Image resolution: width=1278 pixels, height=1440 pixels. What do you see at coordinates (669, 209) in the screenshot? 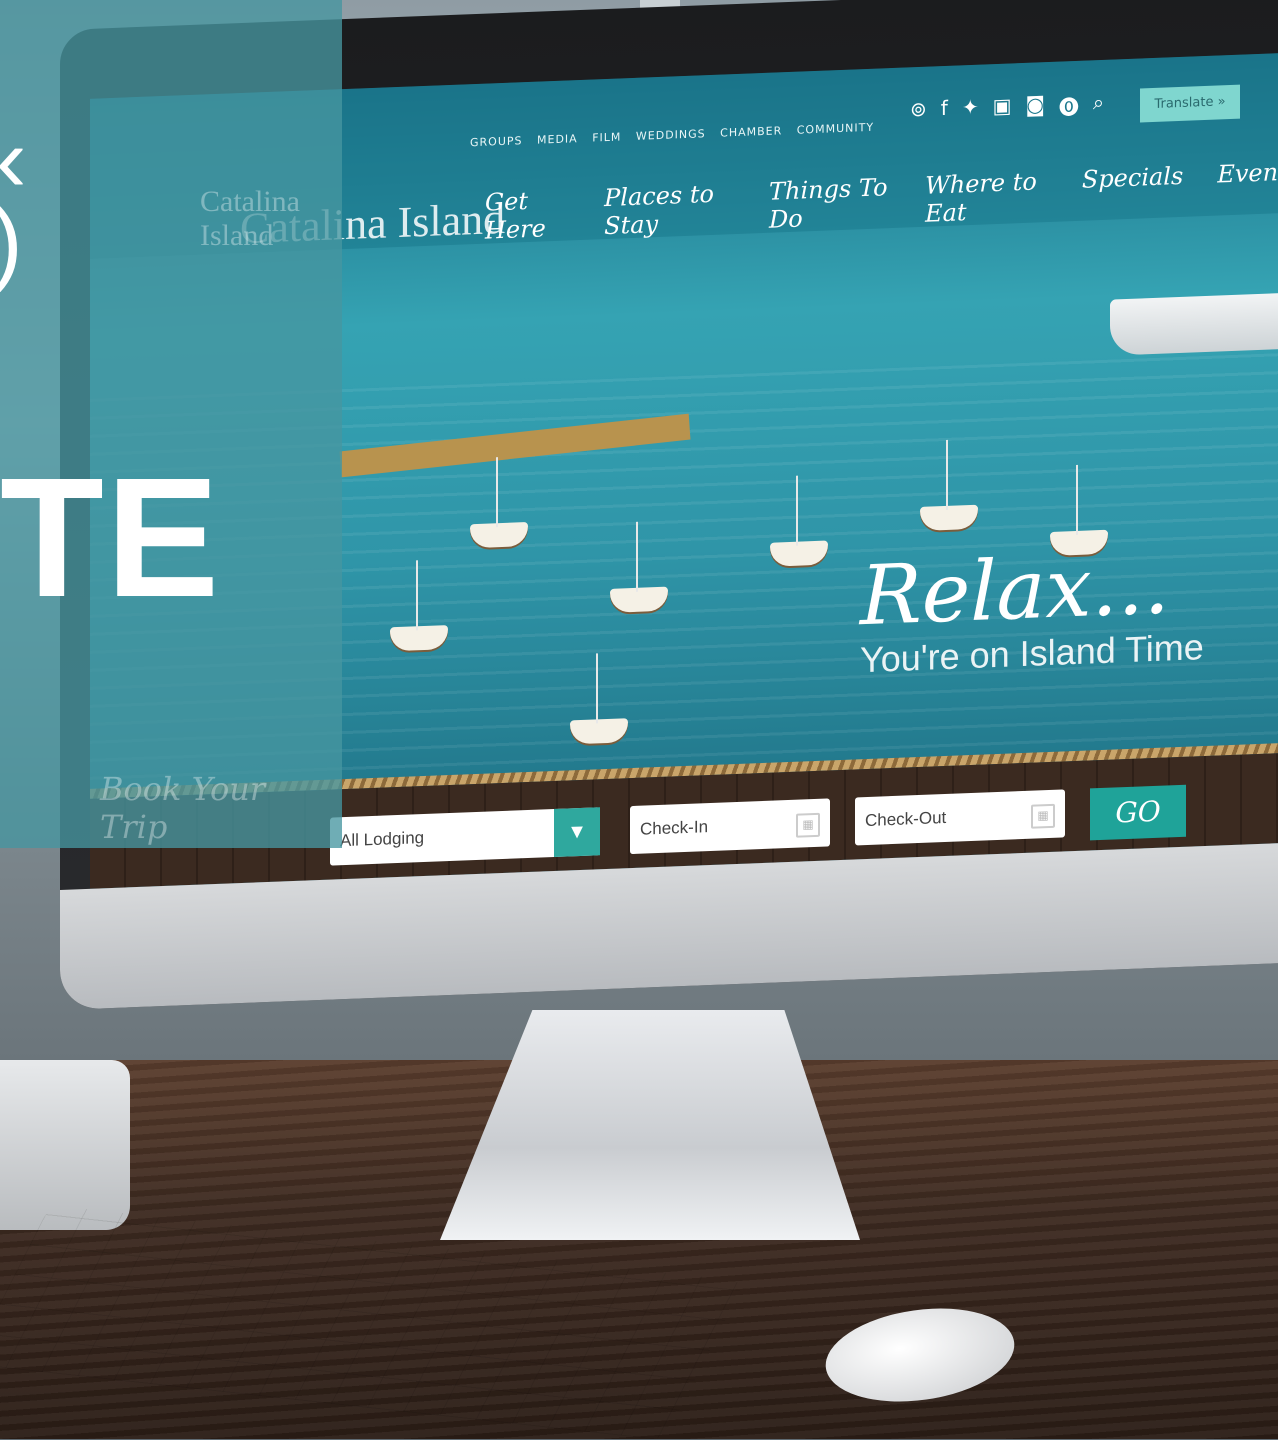
I see `nav-places-to-stay: Places to Stay` at bounding box center [669, 209].